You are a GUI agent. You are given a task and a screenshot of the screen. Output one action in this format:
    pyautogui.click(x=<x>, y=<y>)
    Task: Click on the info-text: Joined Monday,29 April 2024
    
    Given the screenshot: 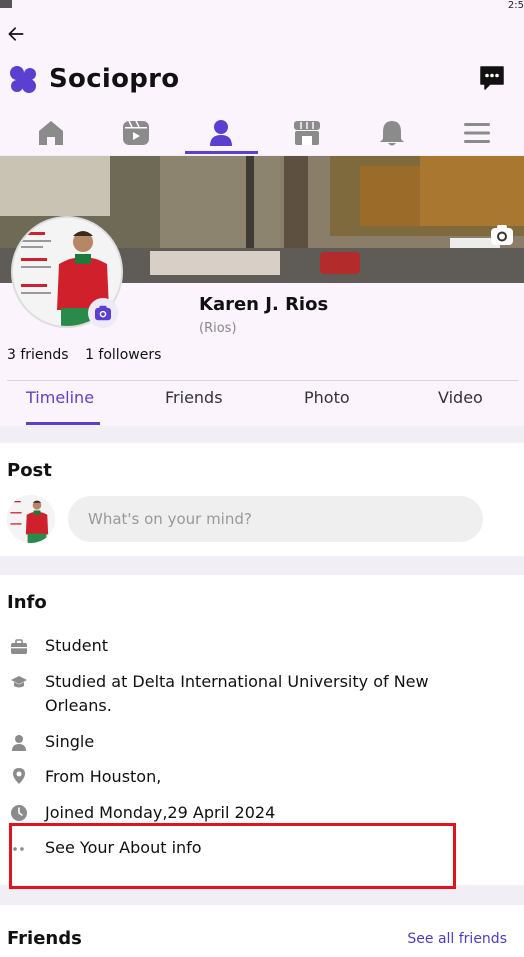 What is the action you would take?
    pyautogui.click(x=160, y=812)
    